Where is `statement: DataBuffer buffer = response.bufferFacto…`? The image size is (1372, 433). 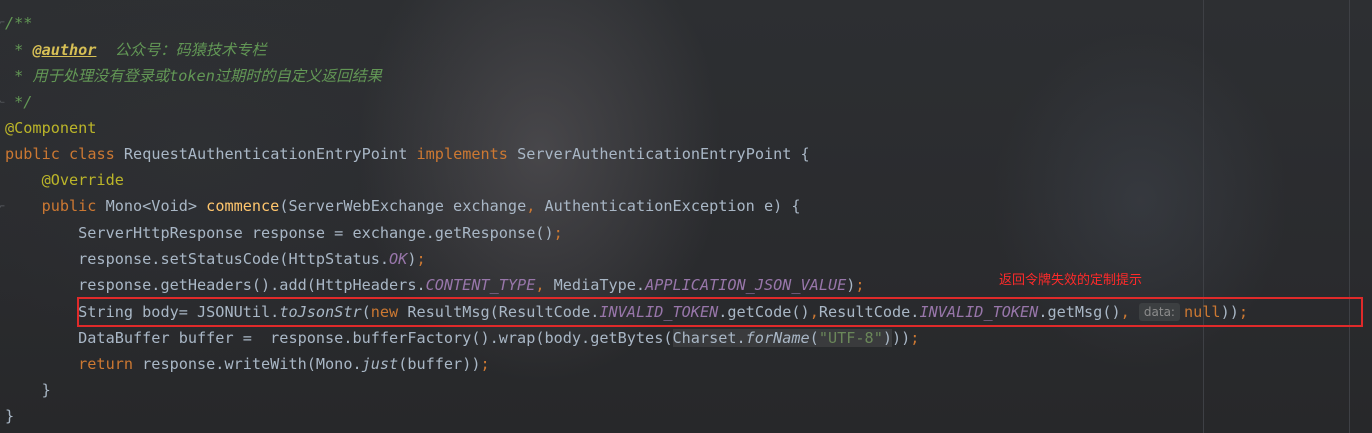 statement: DataBuffer buffer = response.bufferFacto… is located at coordinates (339, 338).